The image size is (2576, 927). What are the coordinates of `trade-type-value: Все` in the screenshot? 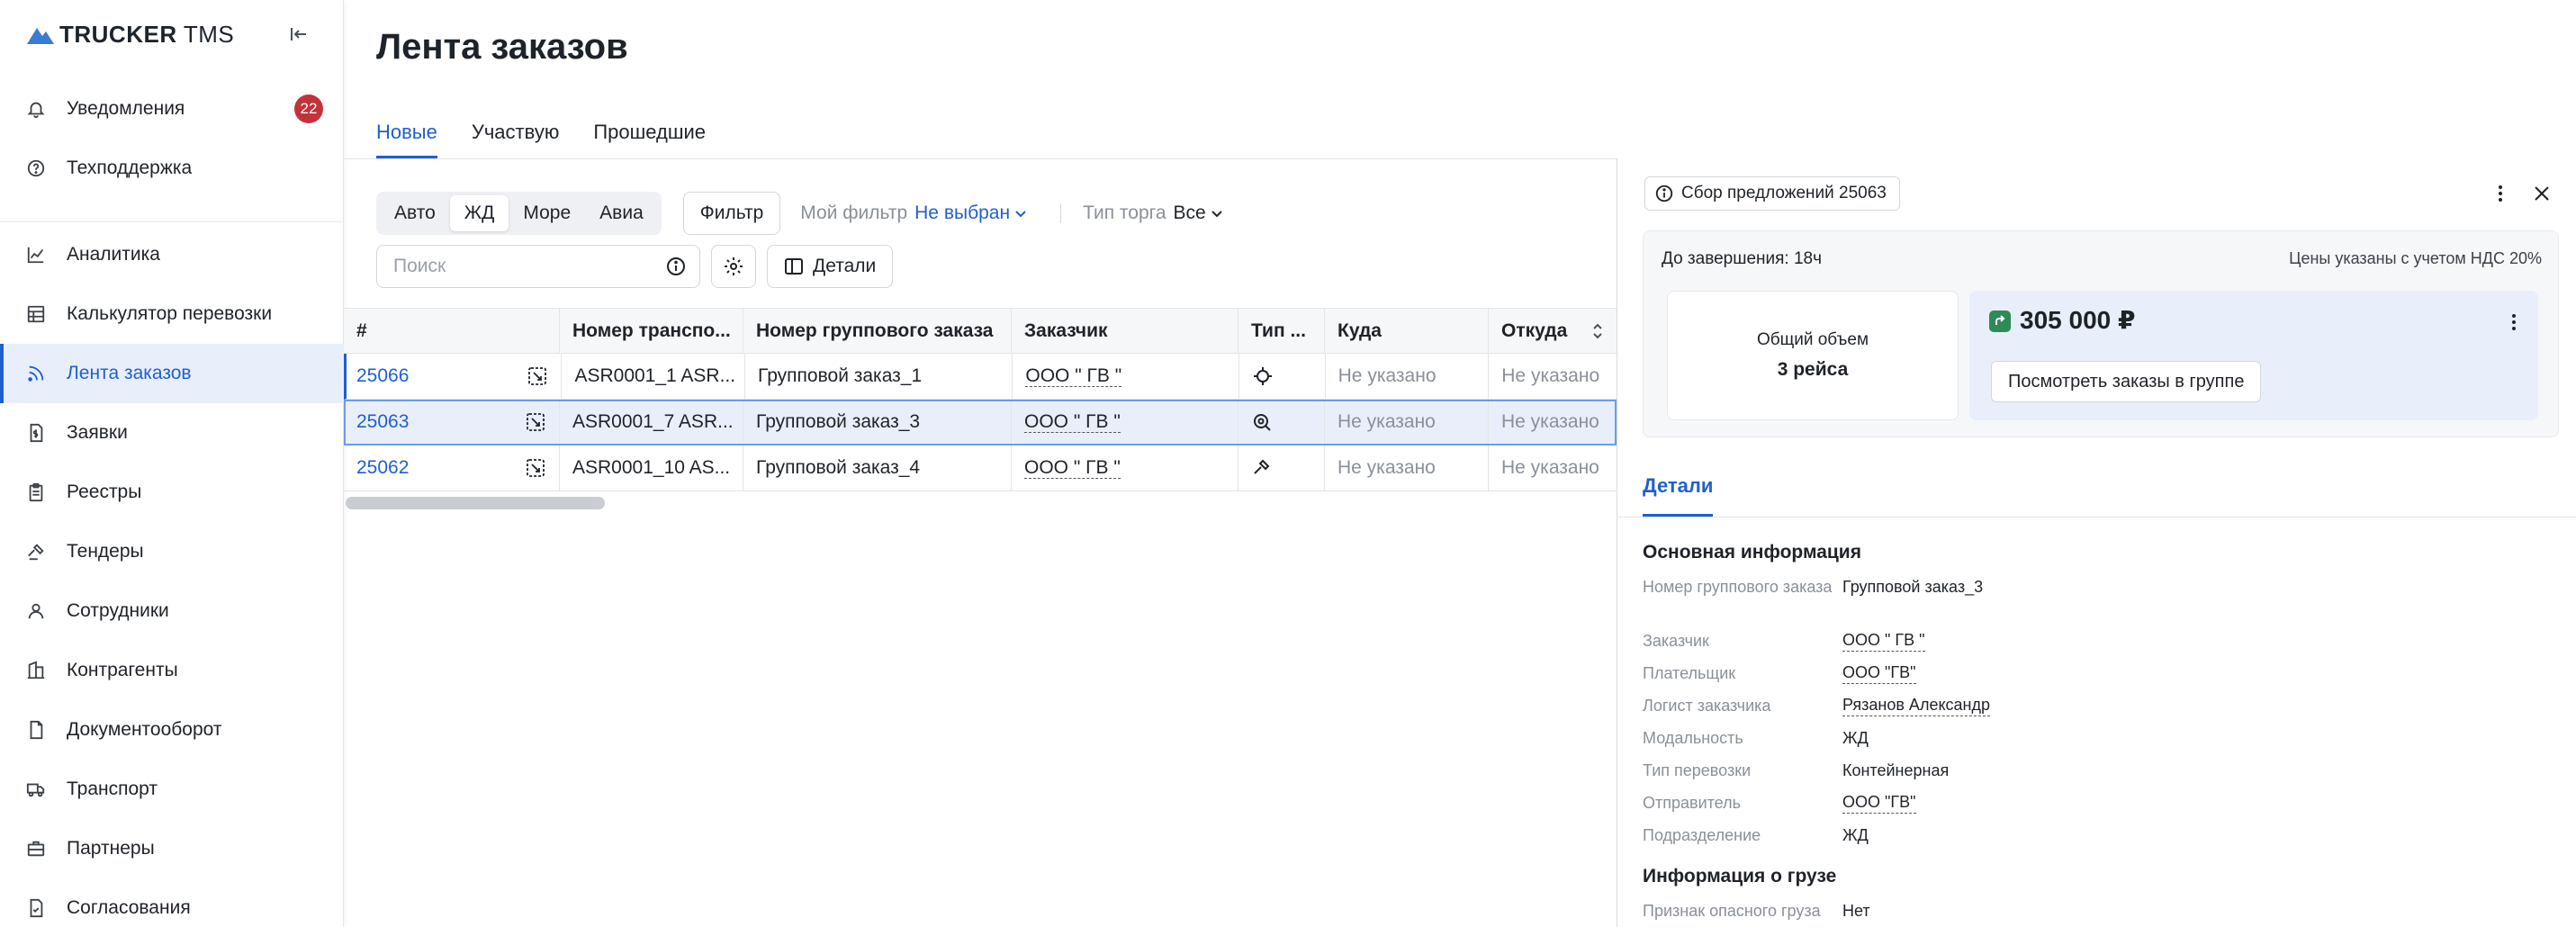 It's located at (1189, 212).